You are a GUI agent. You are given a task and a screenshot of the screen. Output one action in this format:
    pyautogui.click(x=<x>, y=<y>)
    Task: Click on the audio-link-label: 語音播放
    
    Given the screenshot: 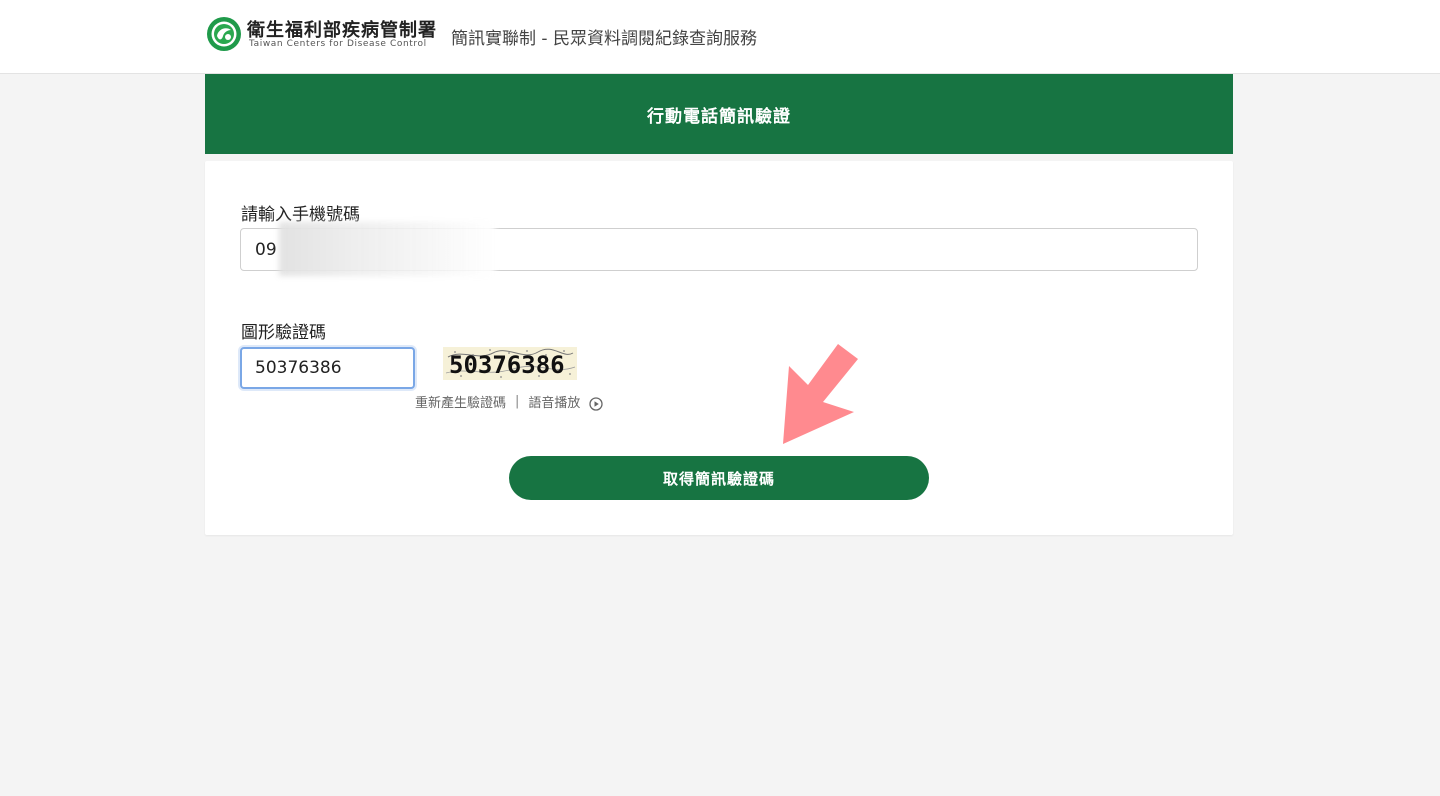 What is the action you would take?
    pyautogui.click(x=554, y=403)
    